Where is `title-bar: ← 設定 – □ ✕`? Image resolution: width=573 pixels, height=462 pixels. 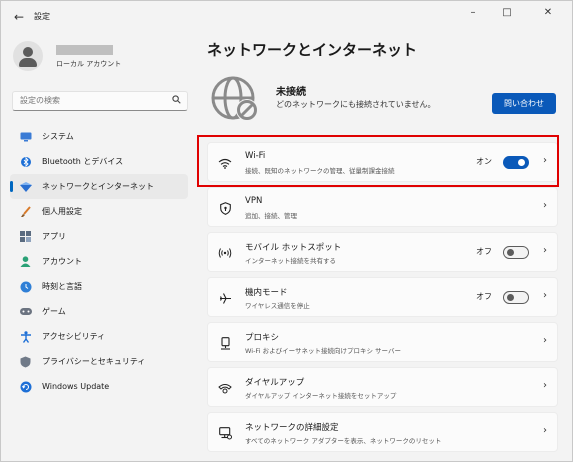
title-bar: ← 設定 – □ ✕ is located at coordinates (286, 17).